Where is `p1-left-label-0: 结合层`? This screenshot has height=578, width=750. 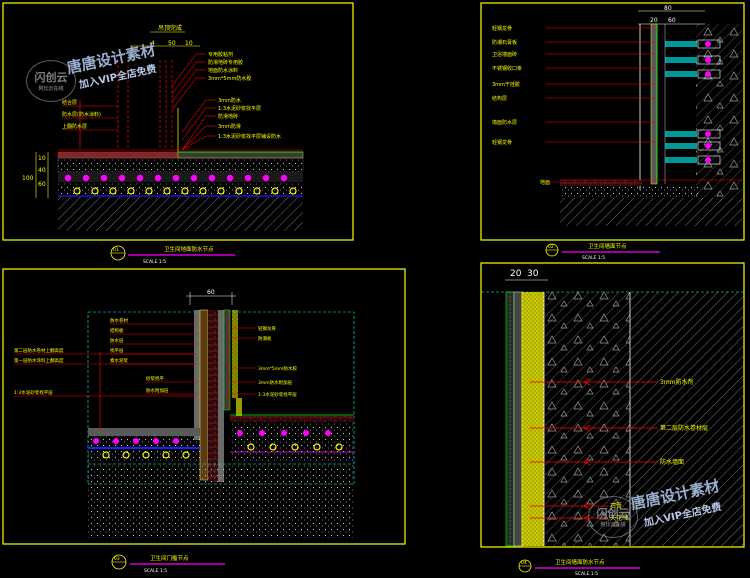
p1-left-label-0: 结合层 is located at coordinates (69, 102).